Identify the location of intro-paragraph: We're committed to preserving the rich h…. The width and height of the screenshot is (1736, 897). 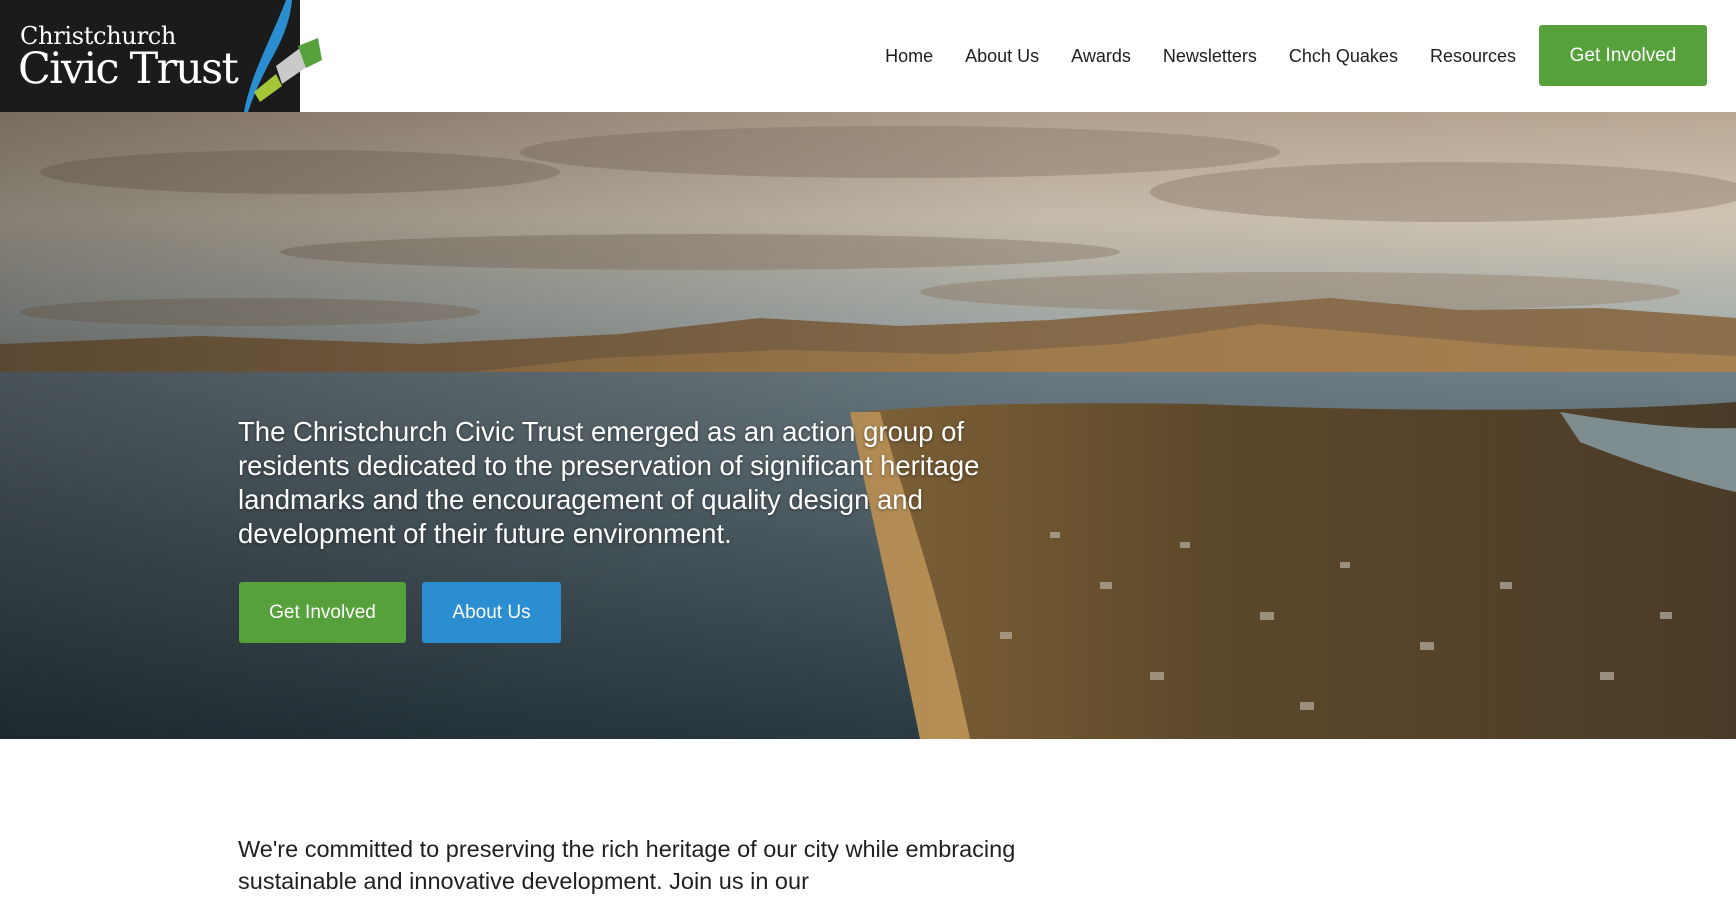
(627, 865).